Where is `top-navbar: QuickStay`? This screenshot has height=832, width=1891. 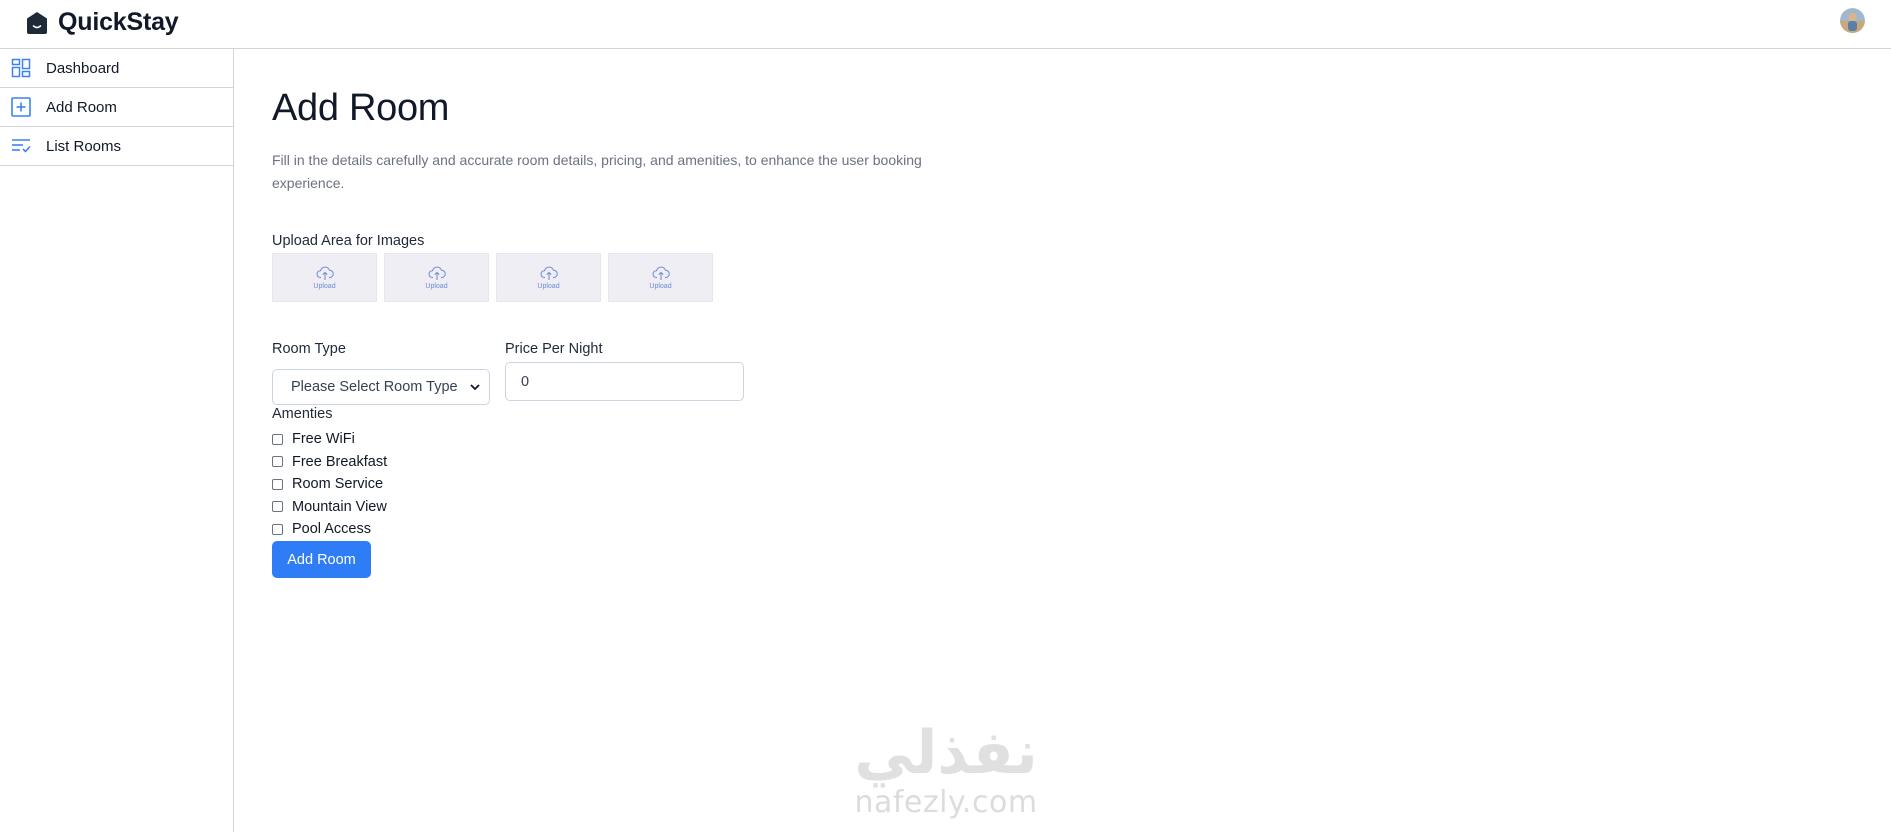 top-navbar: QuickStay is located at coordinates (945, 24).